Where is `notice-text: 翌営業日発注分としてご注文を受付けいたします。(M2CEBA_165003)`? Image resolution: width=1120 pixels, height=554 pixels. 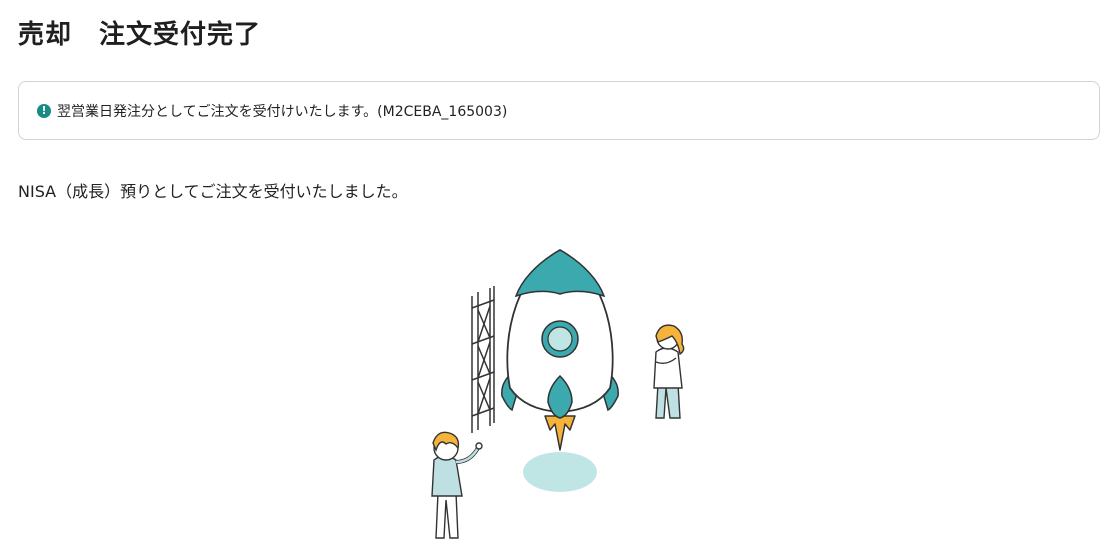
notice-text: 翌営業日発注分としてご注文を受付けいたします。(M2CEBA_165003) is located at coordinates (282, 111).